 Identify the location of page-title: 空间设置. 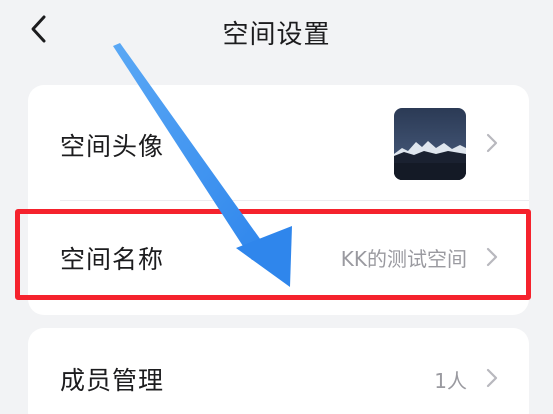
(276, 35).